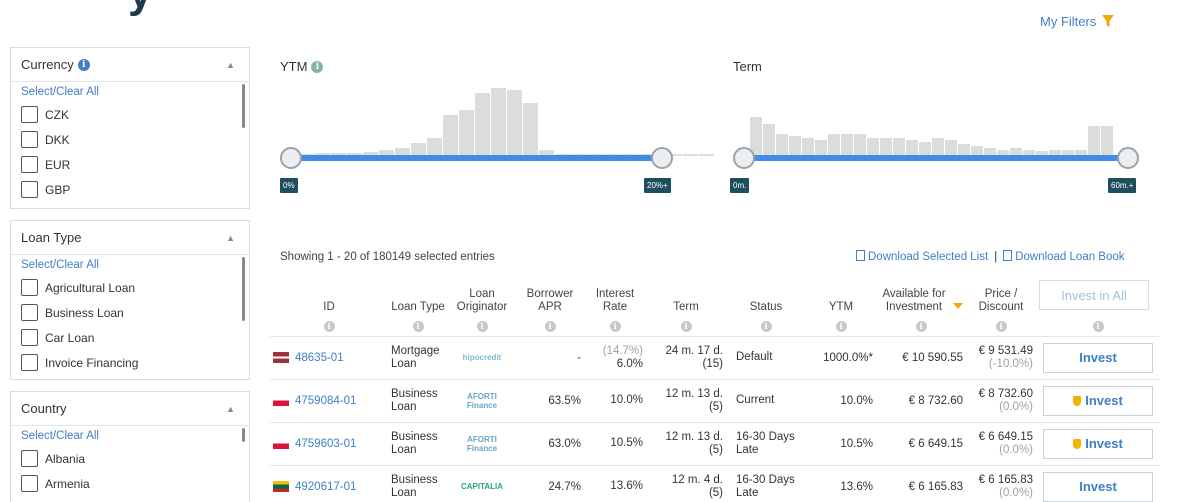  What do you see at coordinates (130, 483) in the screenshot?
I see `country-option-armenia: Armenia` at bounding box center [130, 483].